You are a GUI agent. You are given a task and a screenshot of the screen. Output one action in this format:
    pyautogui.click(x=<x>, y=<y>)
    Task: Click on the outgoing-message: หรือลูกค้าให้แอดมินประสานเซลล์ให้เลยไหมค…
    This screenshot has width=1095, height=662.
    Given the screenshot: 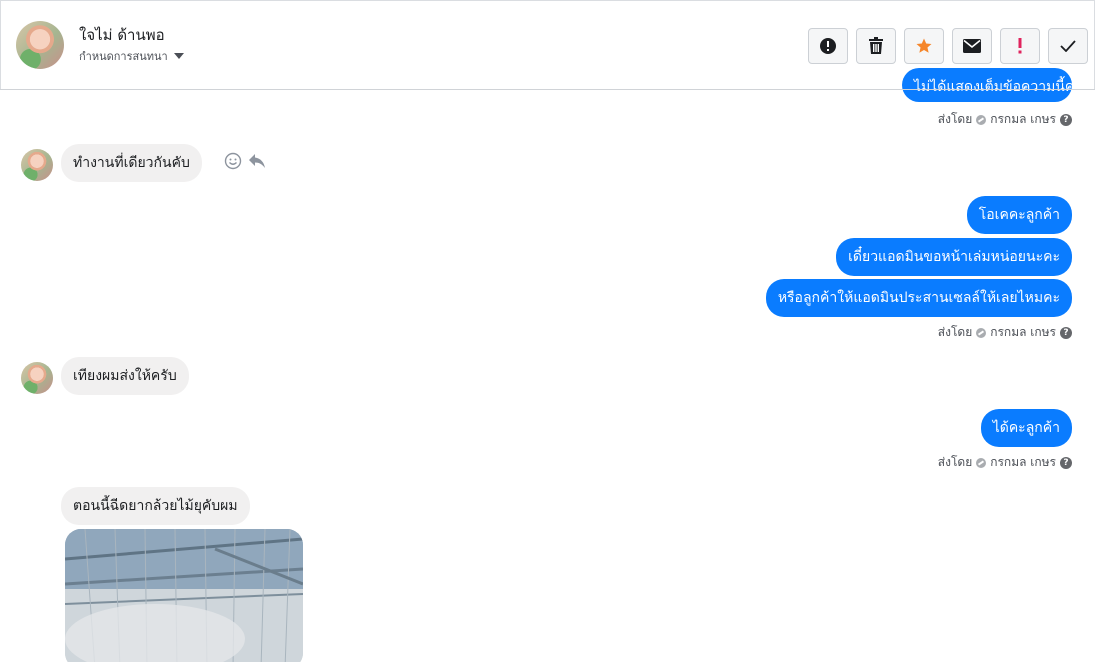 What is the action you would take?
    pyautogui.click(x=918, y=298)
    